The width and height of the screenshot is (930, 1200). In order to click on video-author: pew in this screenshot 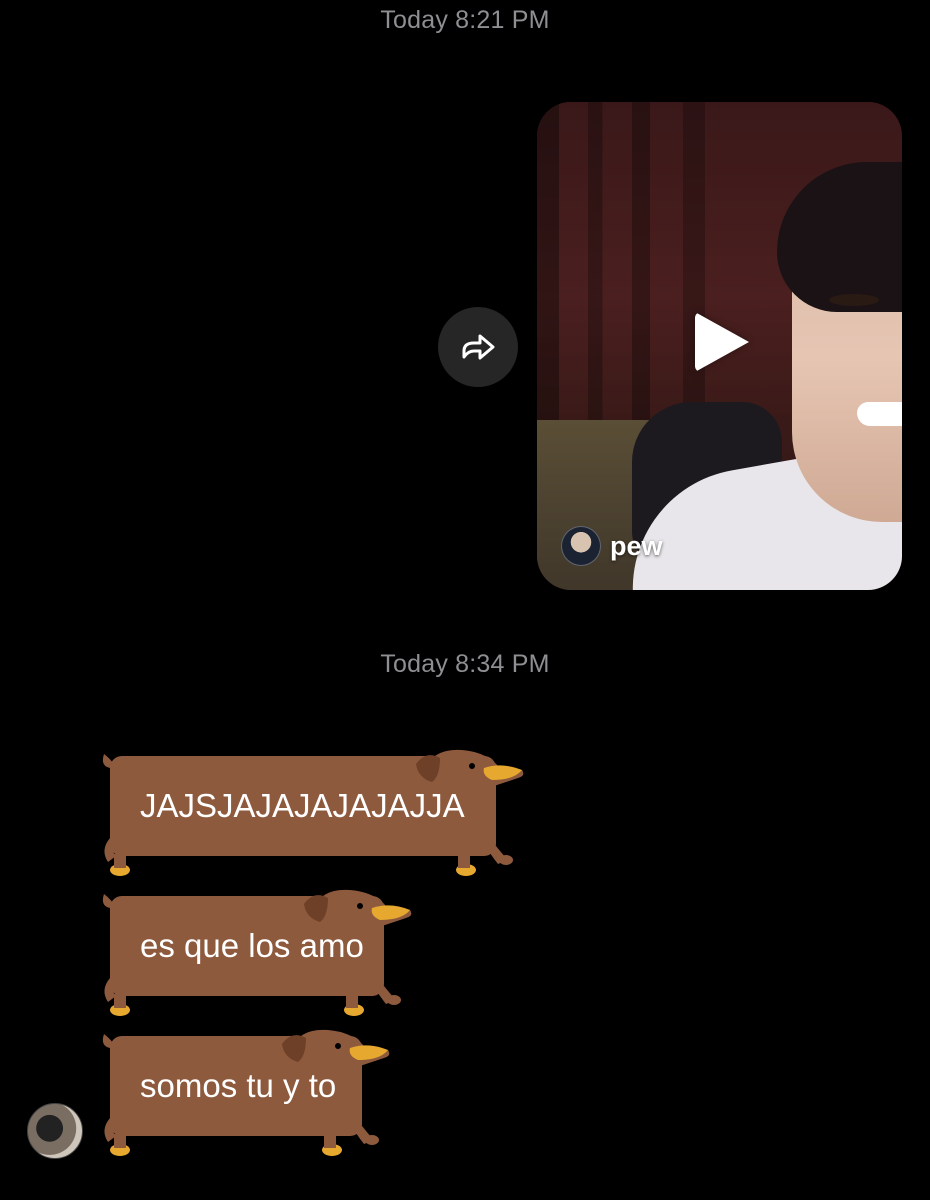, I will do `click(612, 546)`.